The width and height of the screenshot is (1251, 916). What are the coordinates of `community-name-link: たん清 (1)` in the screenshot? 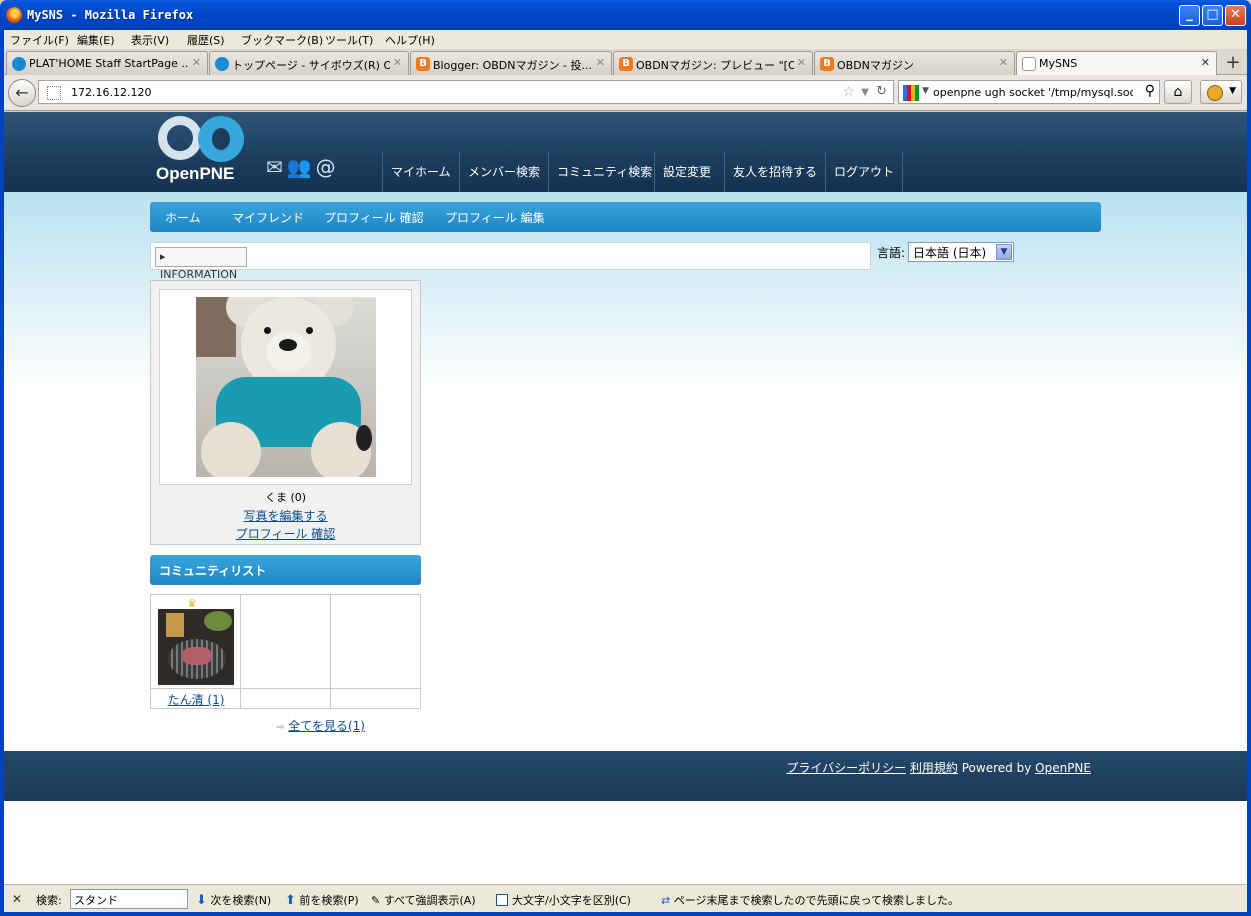 It's located at (196, 699).